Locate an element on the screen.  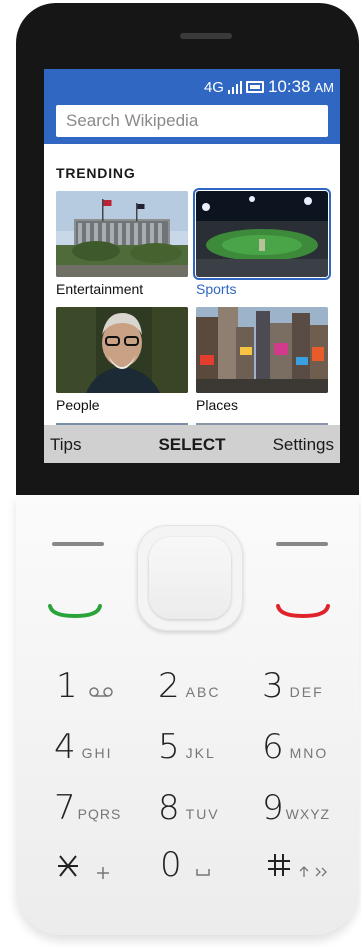
speaker-grille is located at coordinates (206, 36).